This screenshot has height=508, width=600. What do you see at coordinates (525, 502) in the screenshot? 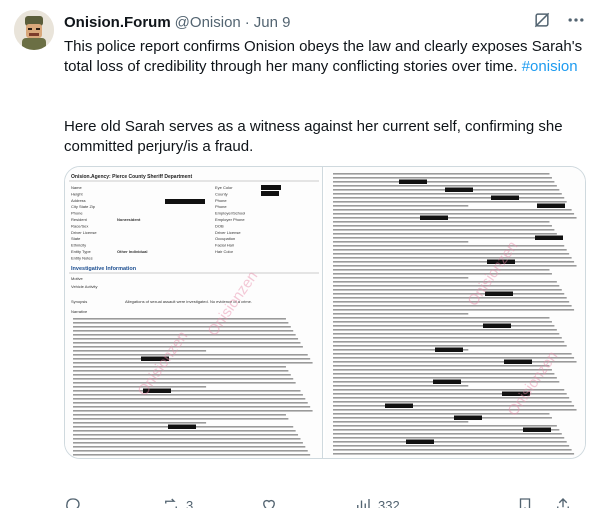
I see `bookmark-button` at bounding box center [525, 502].